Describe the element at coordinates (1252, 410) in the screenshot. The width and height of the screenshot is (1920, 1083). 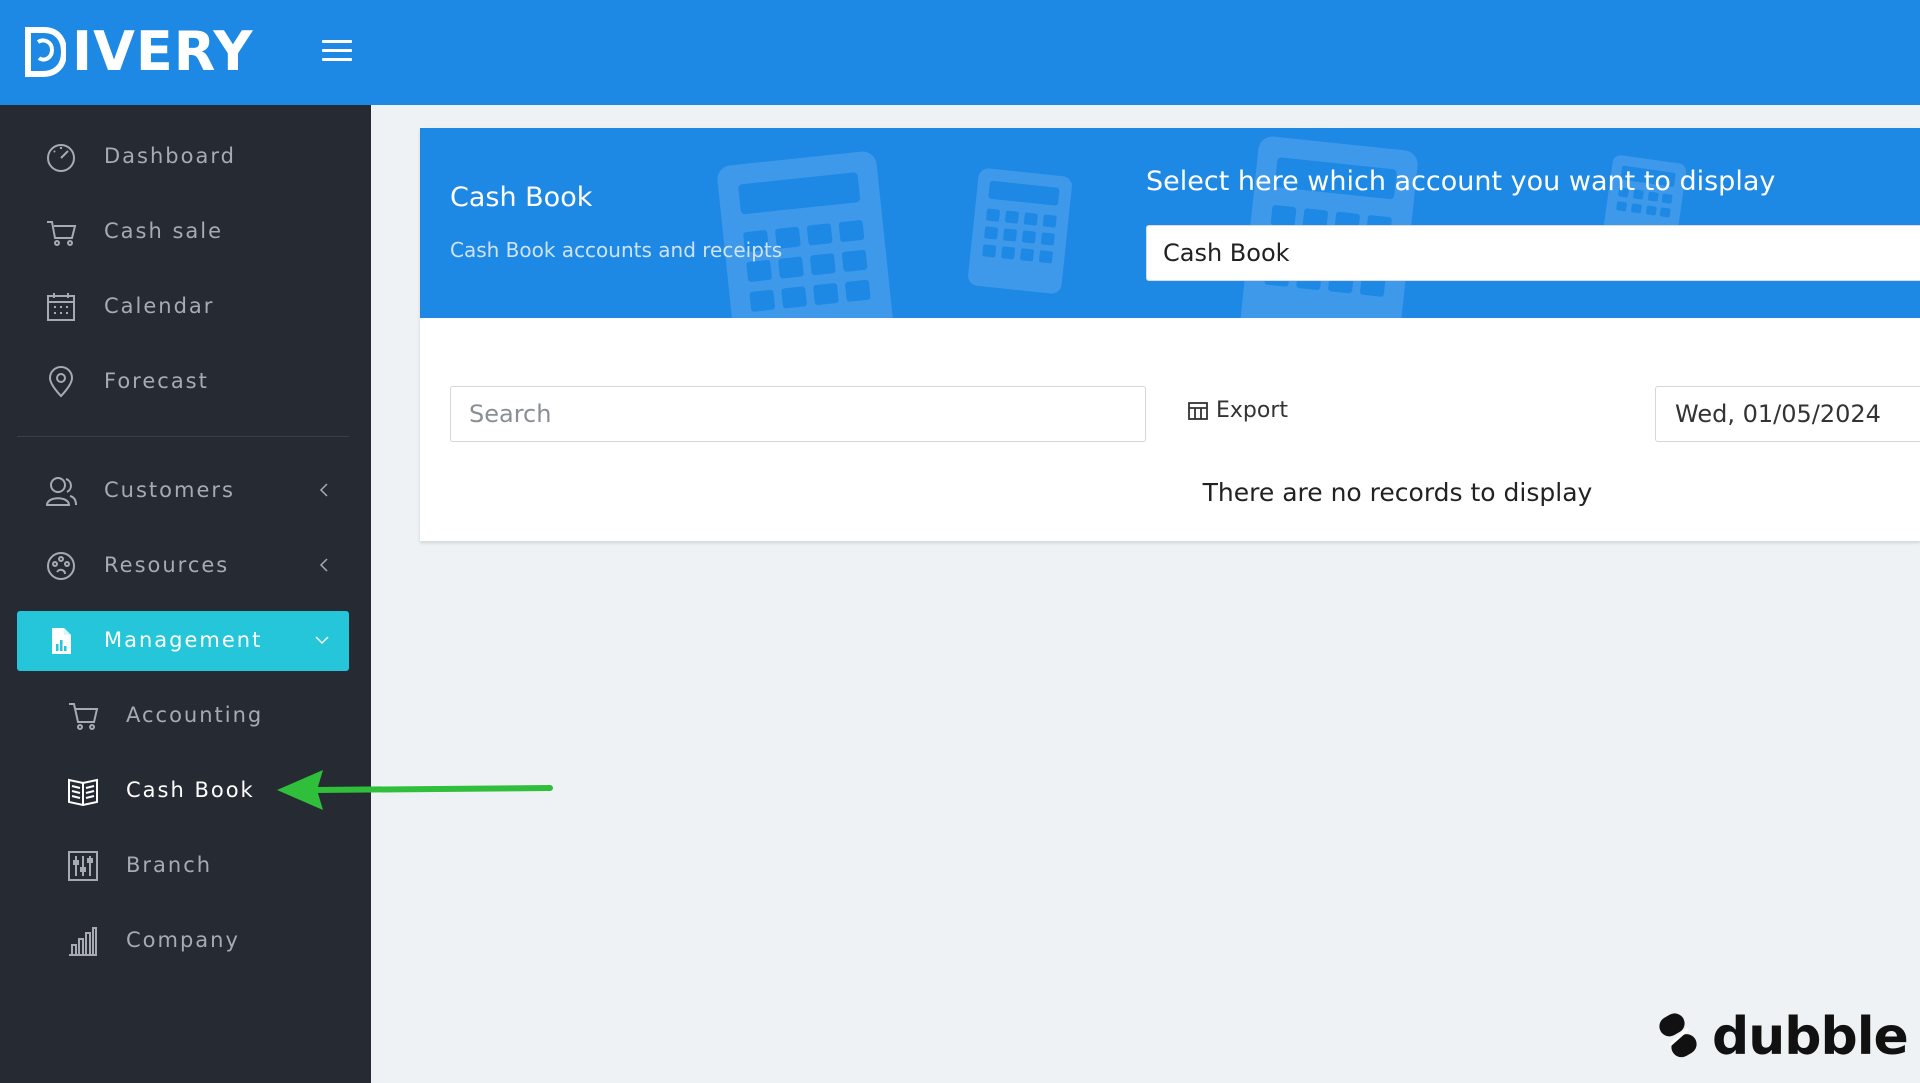
I see `export-button-label: Export` at that location.